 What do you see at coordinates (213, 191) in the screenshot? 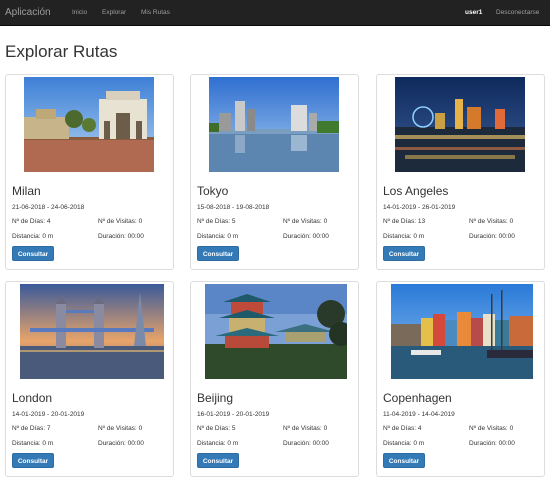
I see `route-city: Tokyo` at bounding box center [213, 191].